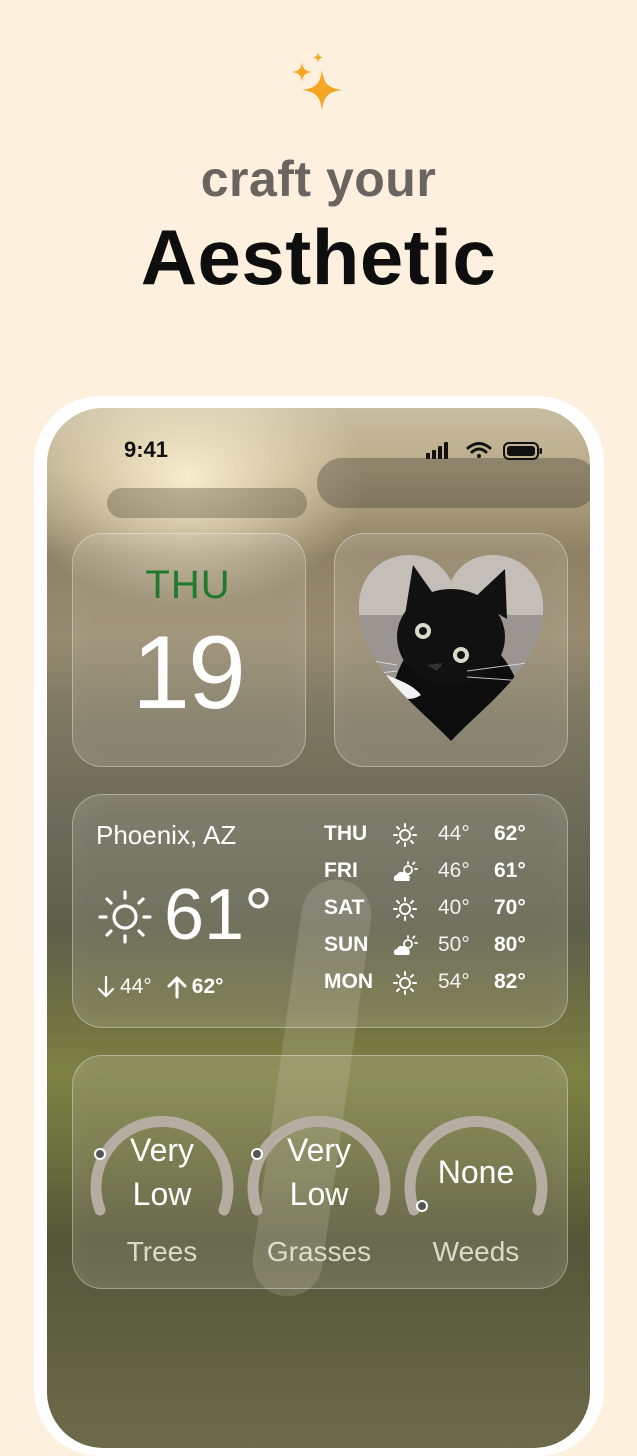 The width and height of the screenshot is (637, 1456). What do you see at coordinates (106, 986) in the screenshot?
I see `arrow-down-icon` at bounding box center [106, 986].